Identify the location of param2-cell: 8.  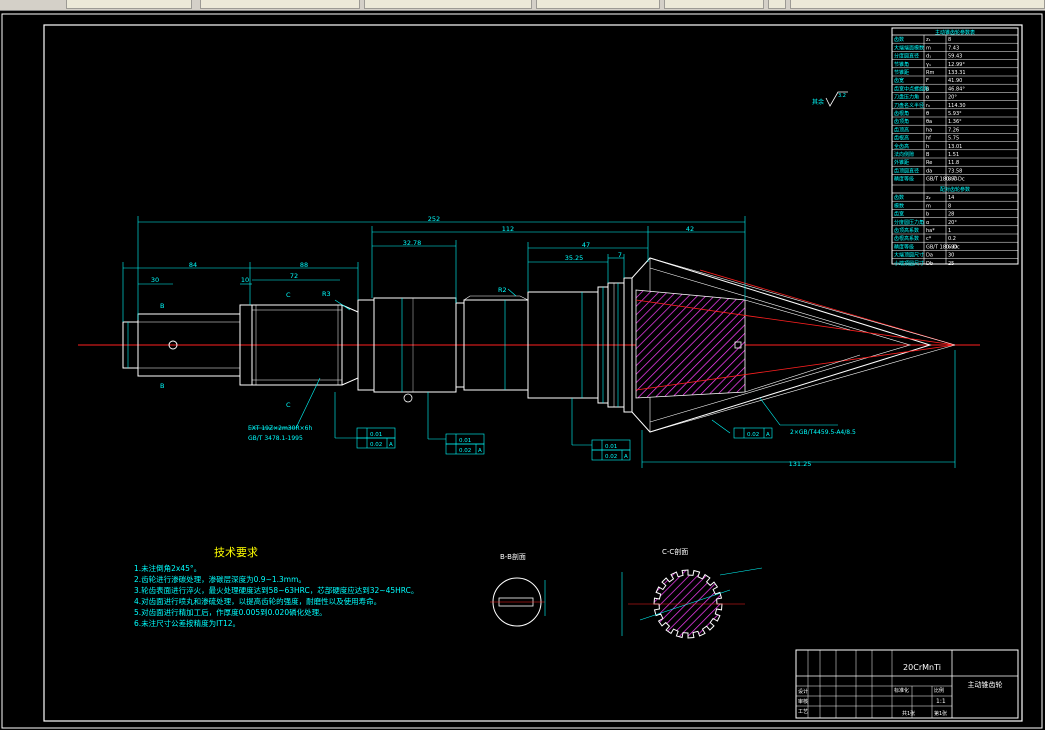
(949, 206).